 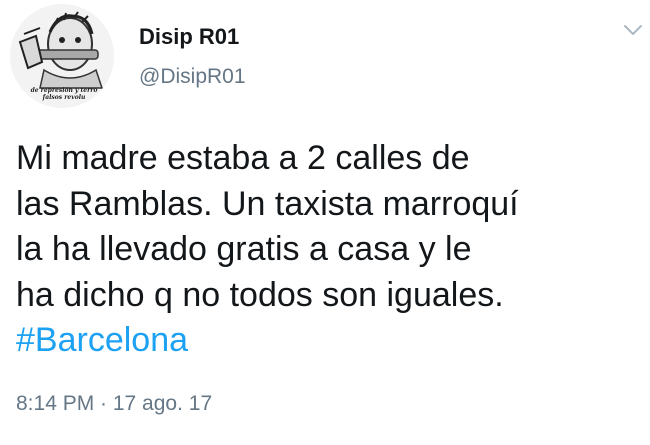 I want to click on chevron-down-icon, so click(x=633, y=30).